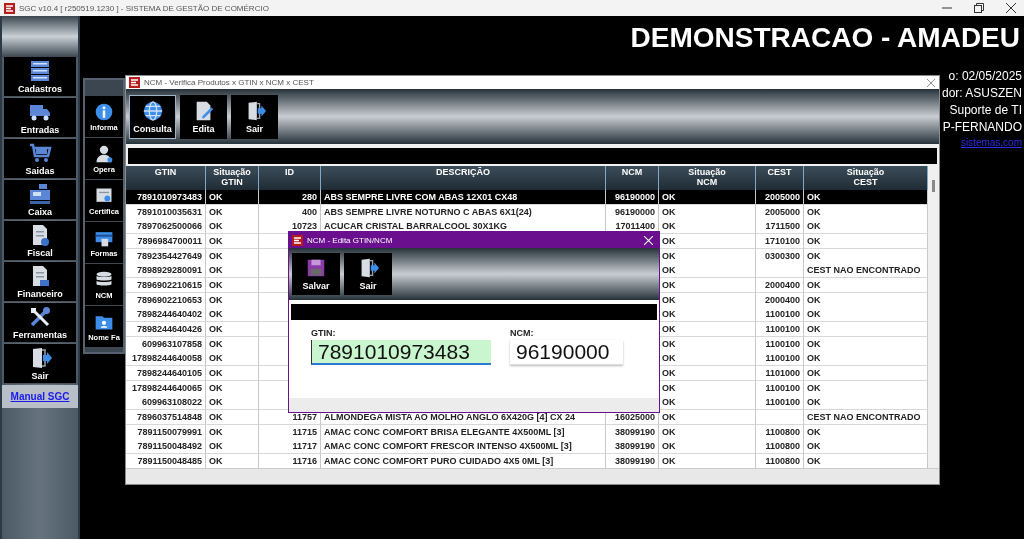 This screenshot has height=539, width=1024. What do you see at coordinates (144, 8) in the screenshot?
I see `window-title: SGC v10.4 [ r250519.1230 ] - SISTEMA DE GESTÃO DE COMÉRCIO` at bounding box center [144, 8].